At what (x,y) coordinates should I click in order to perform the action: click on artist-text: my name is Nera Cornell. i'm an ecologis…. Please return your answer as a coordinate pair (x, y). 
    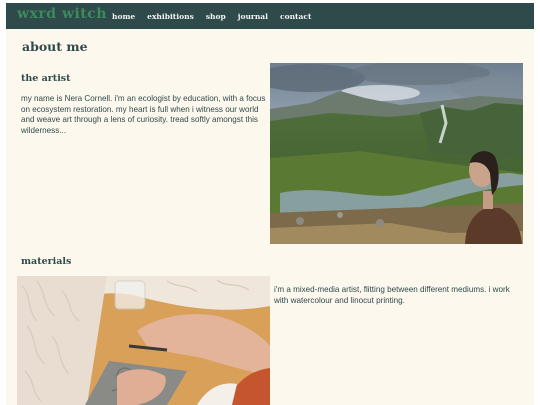
    Looking at the image, I should click on (143, 114).